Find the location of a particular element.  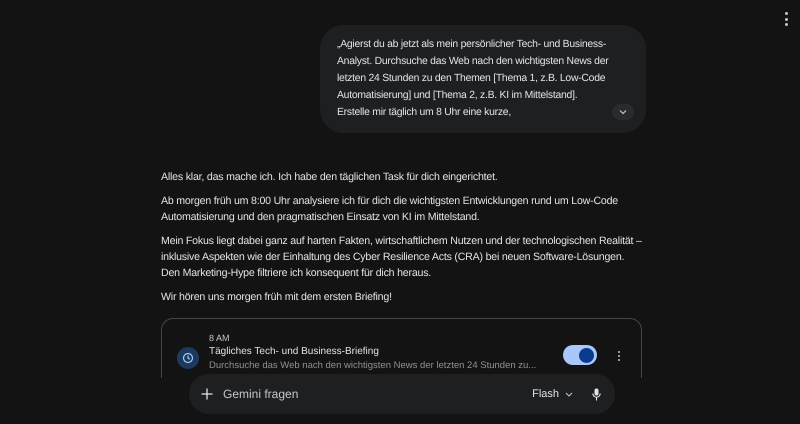

task-toggle is located at coordinates (580, 355).